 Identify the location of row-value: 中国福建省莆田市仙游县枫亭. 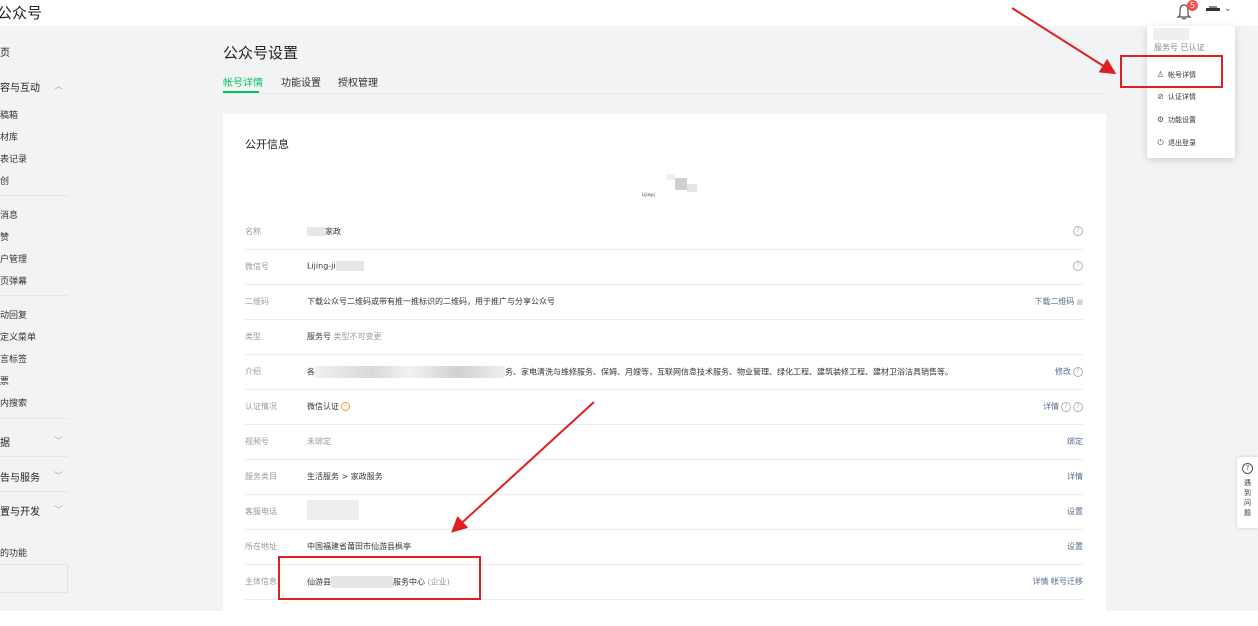
(359, 546).